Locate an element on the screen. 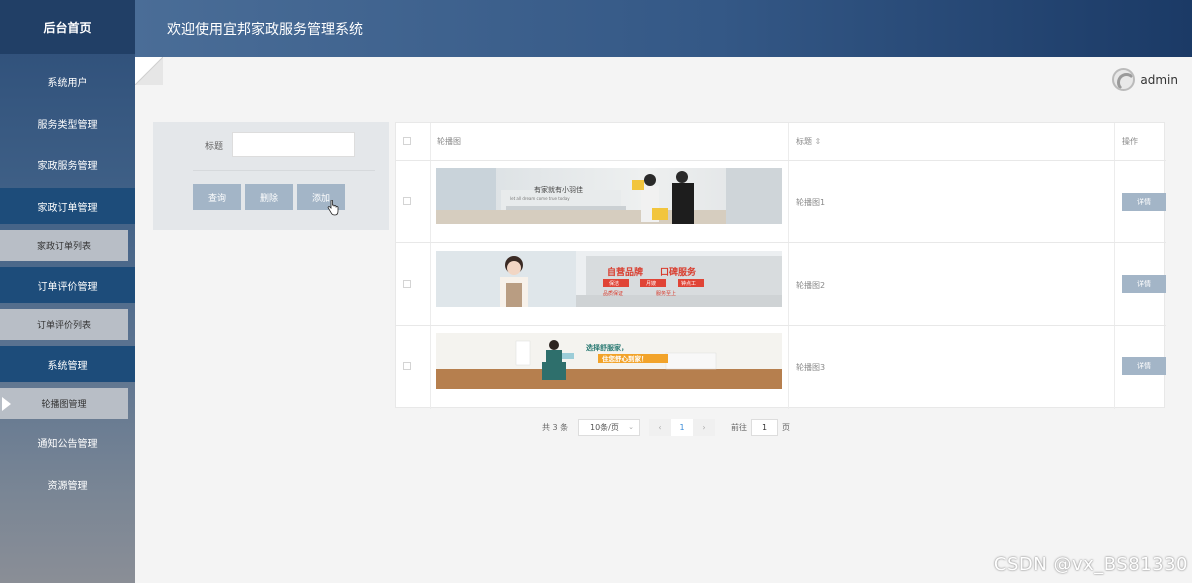 Image resolution: width=1192 pixels, height=583 pixels. page-navigation: ‹ 1 › is located at coordinates (682, 427).